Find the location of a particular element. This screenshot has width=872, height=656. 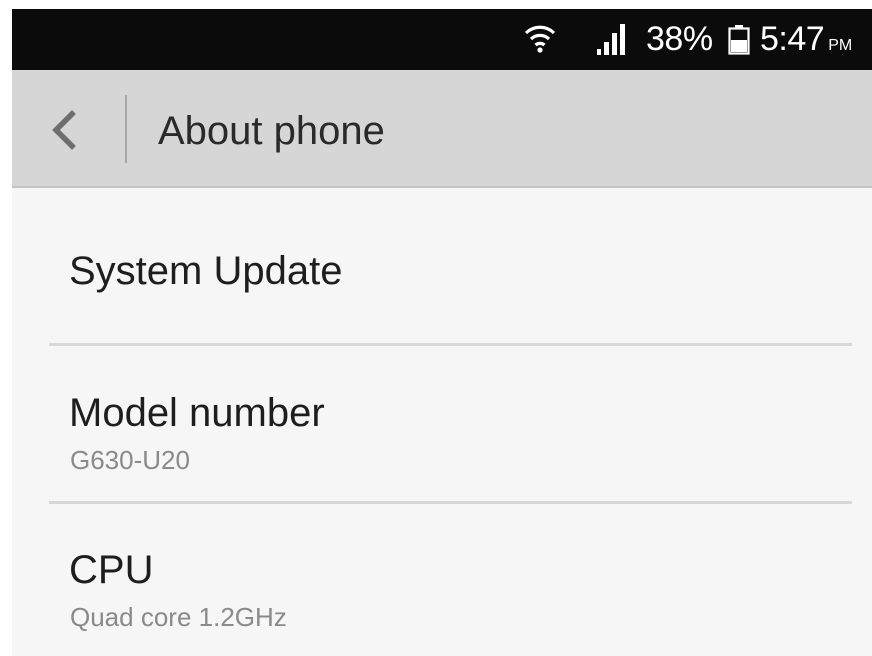

signal-icon is located at coordinates (615, 39).